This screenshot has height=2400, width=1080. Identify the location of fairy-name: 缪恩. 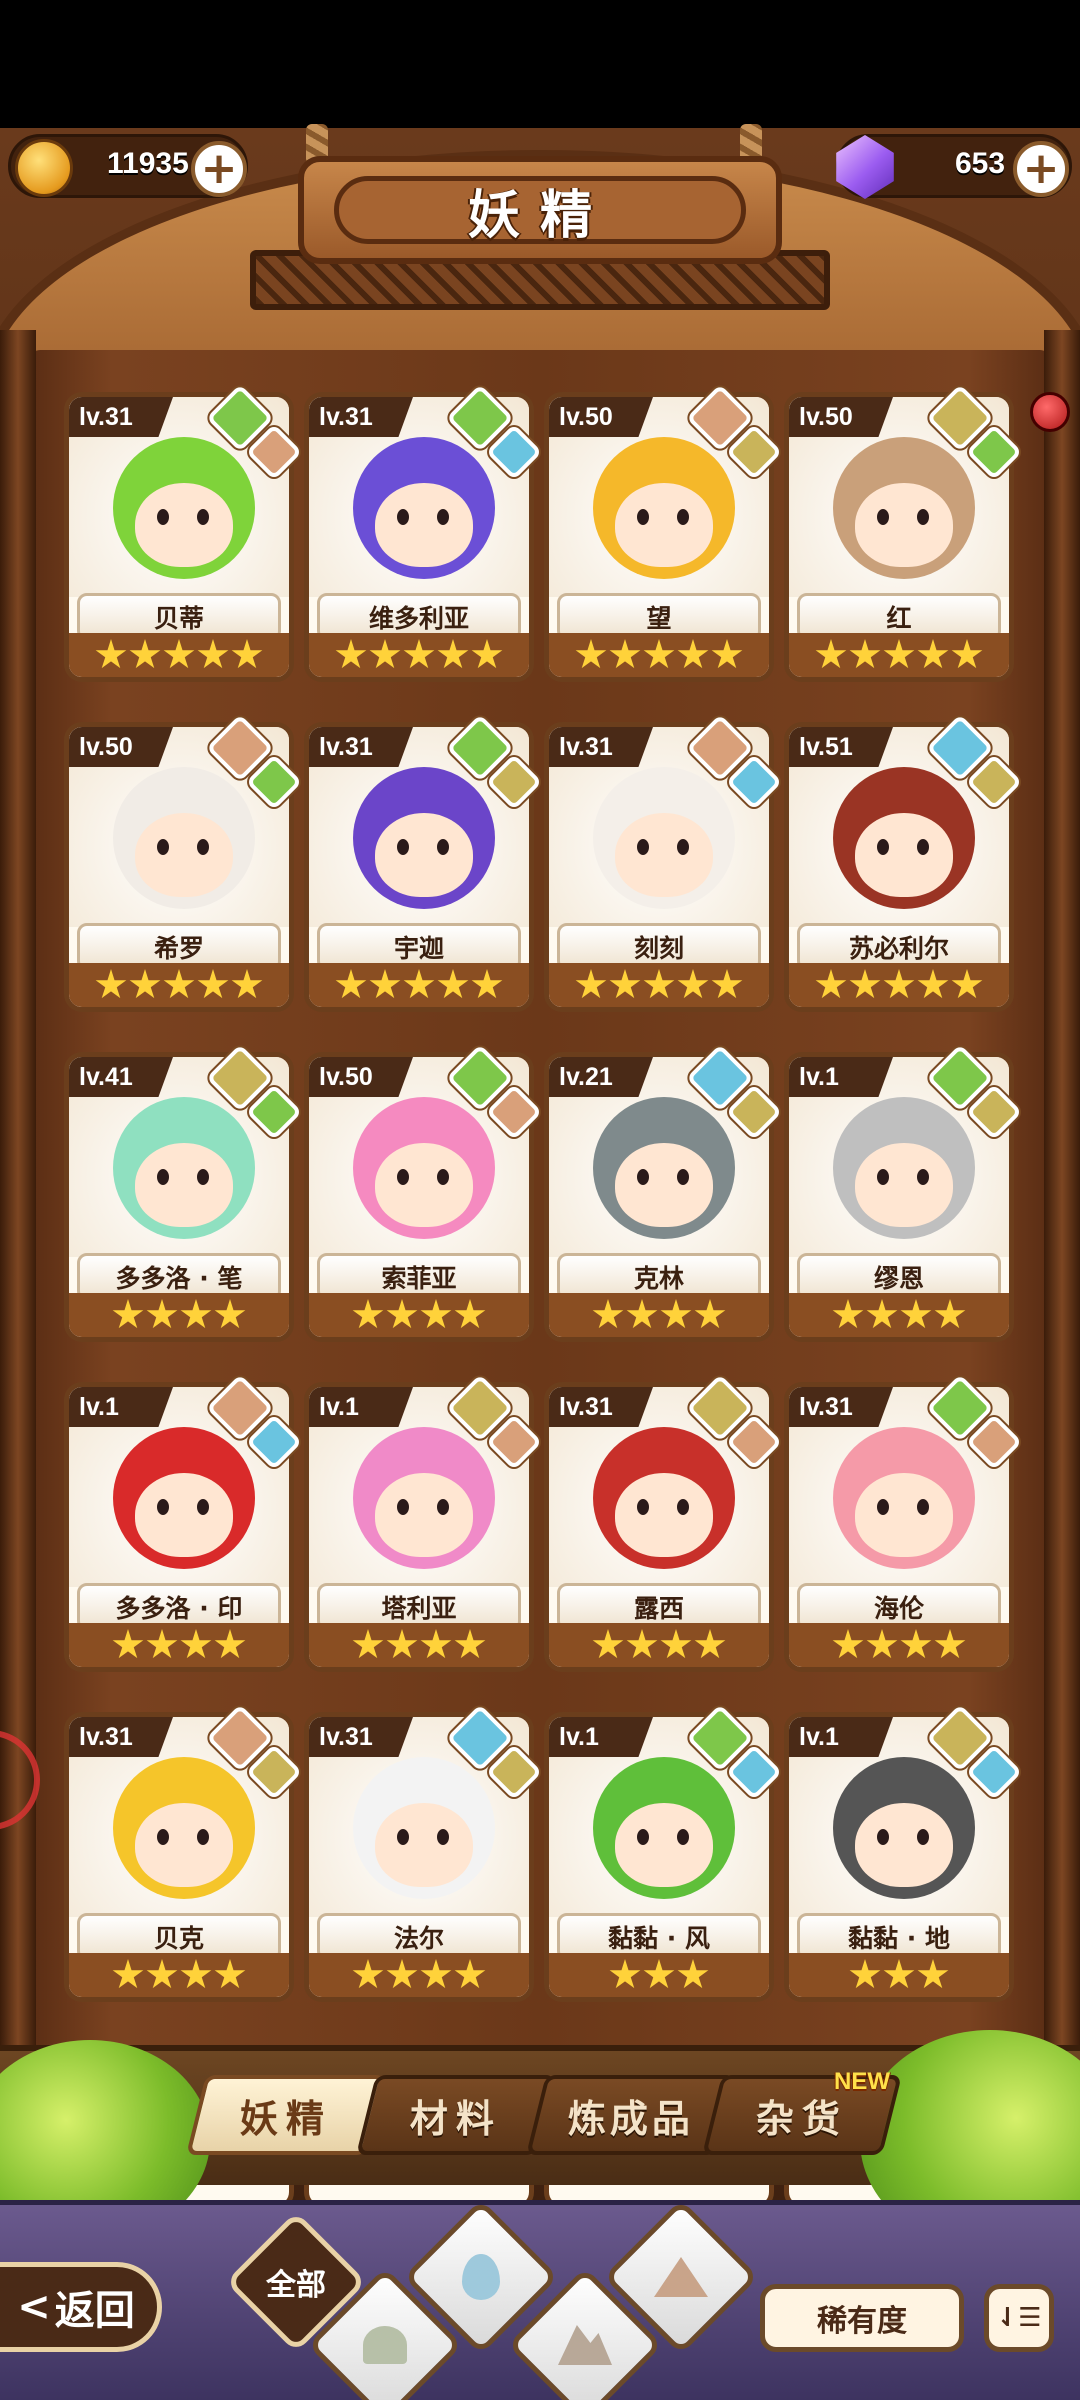
(898, 1278).